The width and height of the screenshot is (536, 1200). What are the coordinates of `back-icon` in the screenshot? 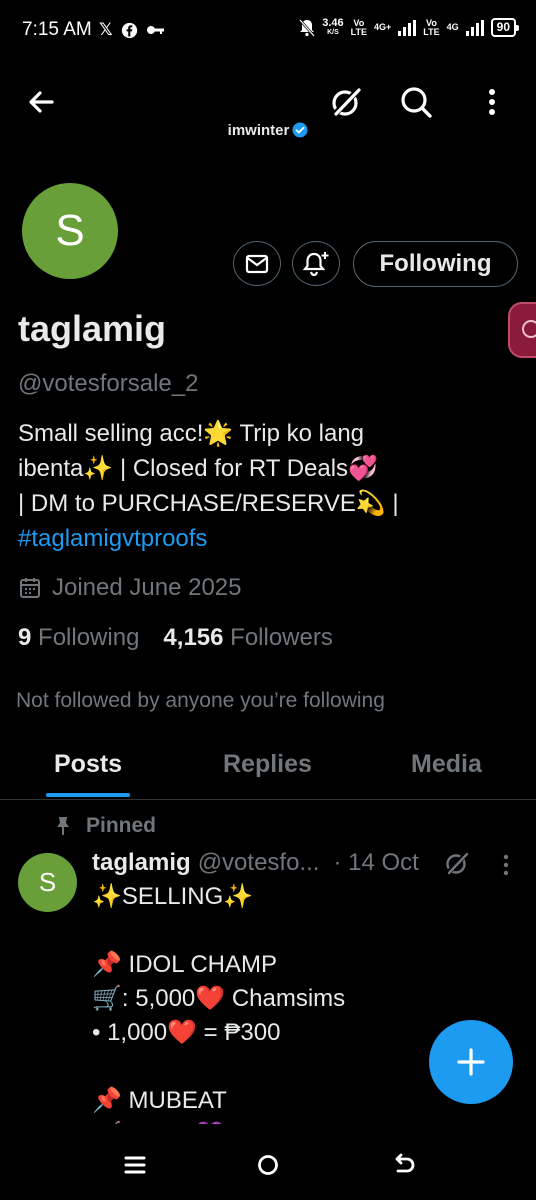 It's located at (403, 1165).